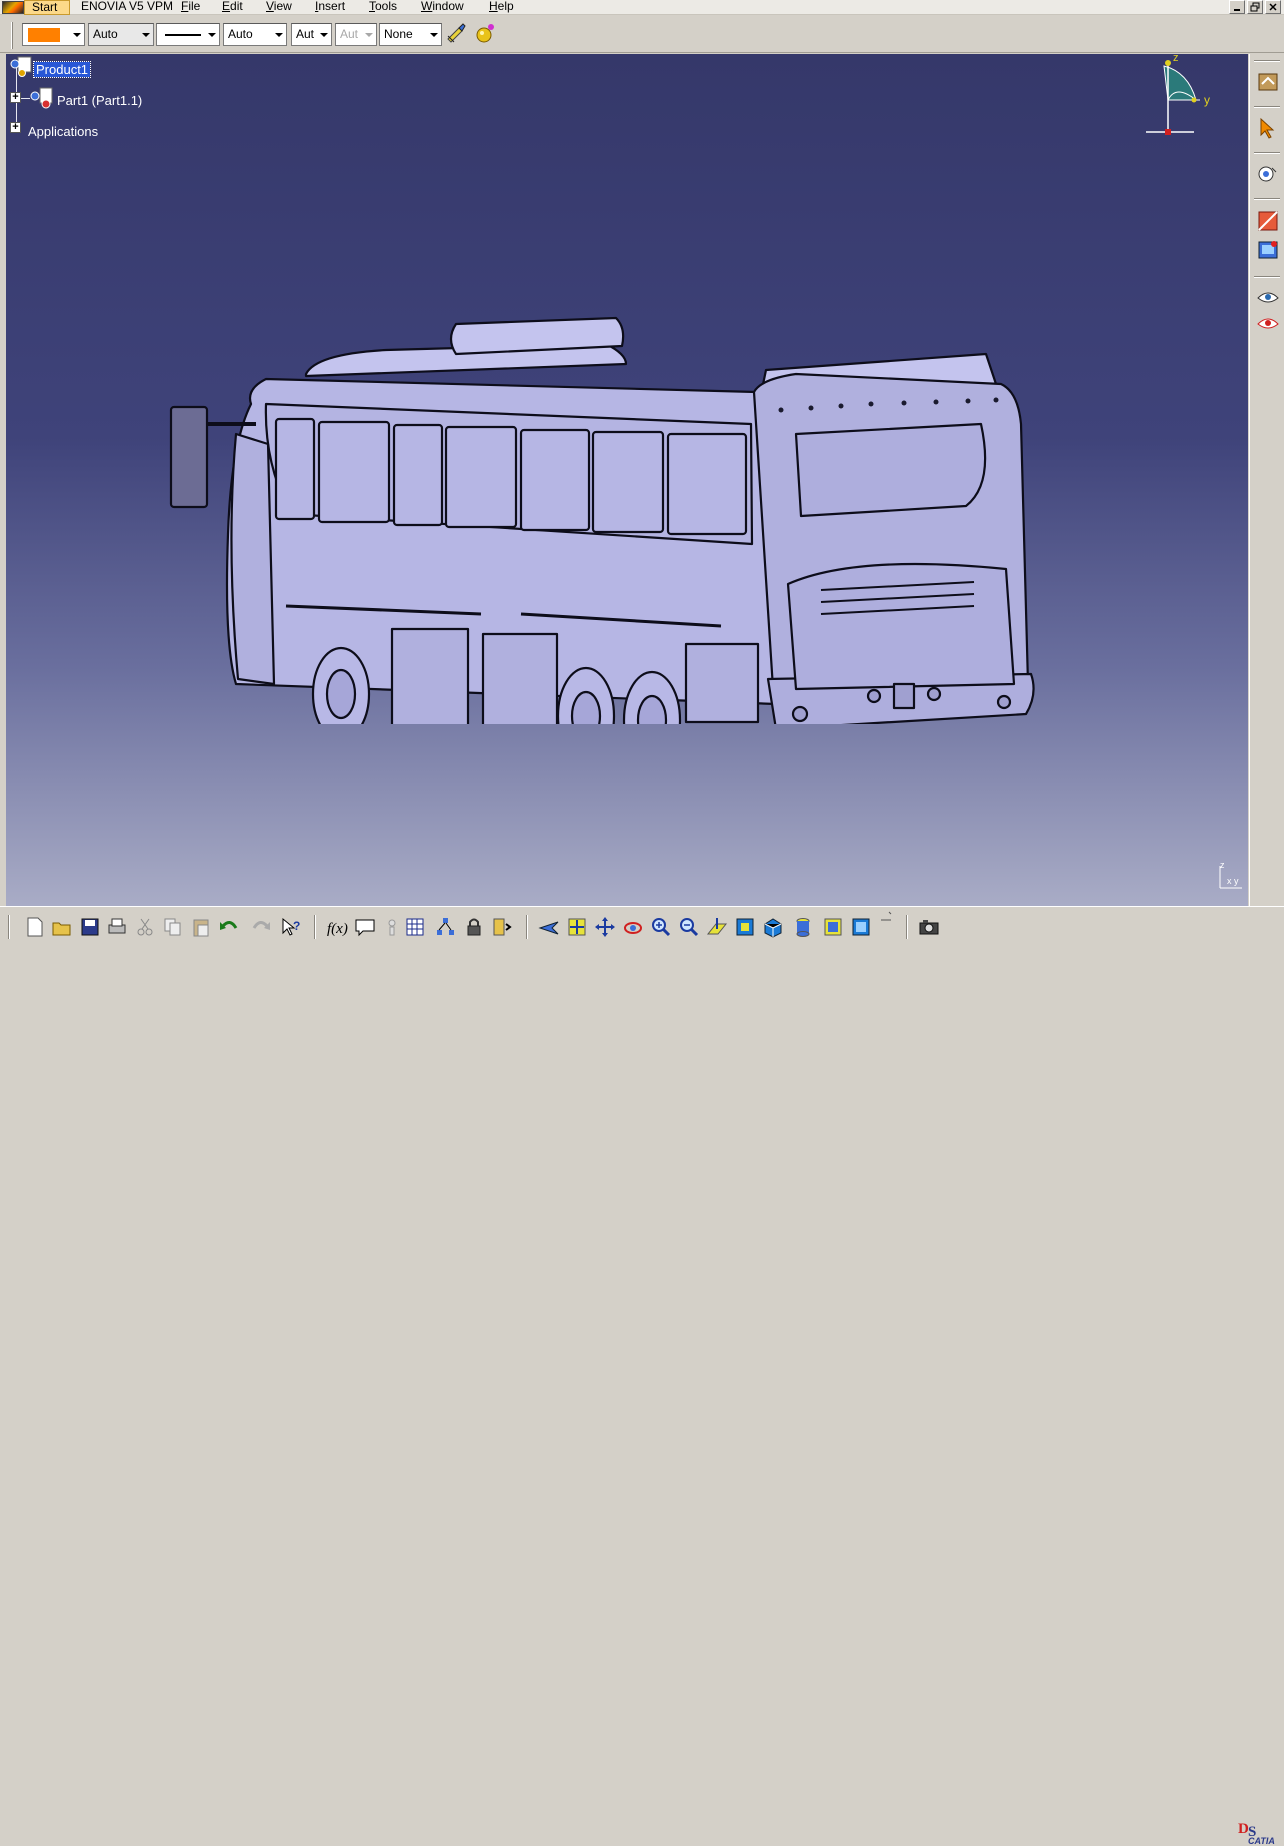 This screenshot has height=1846, width=1284. I want to click on catia-logo-icon: D S CATIA, so click(1256, 1833).